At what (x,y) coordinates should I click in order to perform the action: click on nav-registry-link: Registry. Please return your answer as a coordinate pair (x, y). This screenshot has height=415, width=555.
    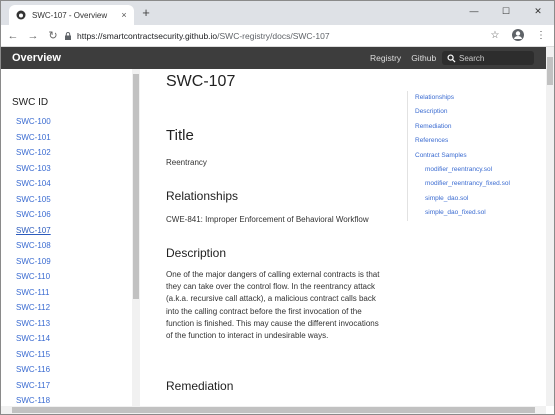
    Looking at the image, I should click on (385, 58).